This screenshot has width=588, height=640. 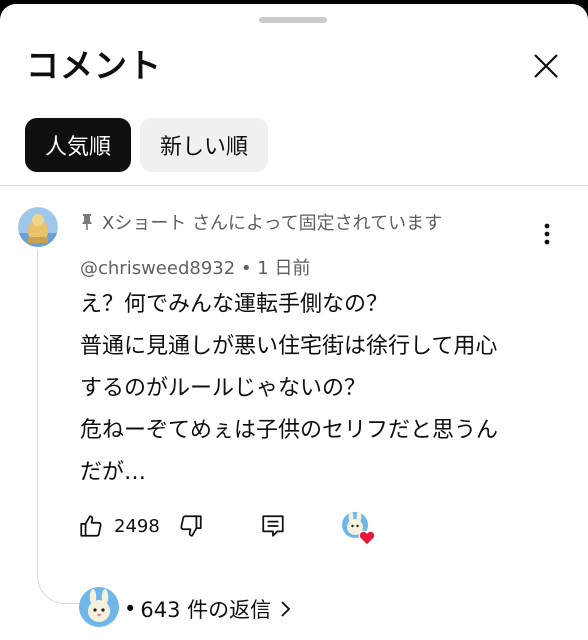 I want to click on close-button, so click(x=546, y=66).